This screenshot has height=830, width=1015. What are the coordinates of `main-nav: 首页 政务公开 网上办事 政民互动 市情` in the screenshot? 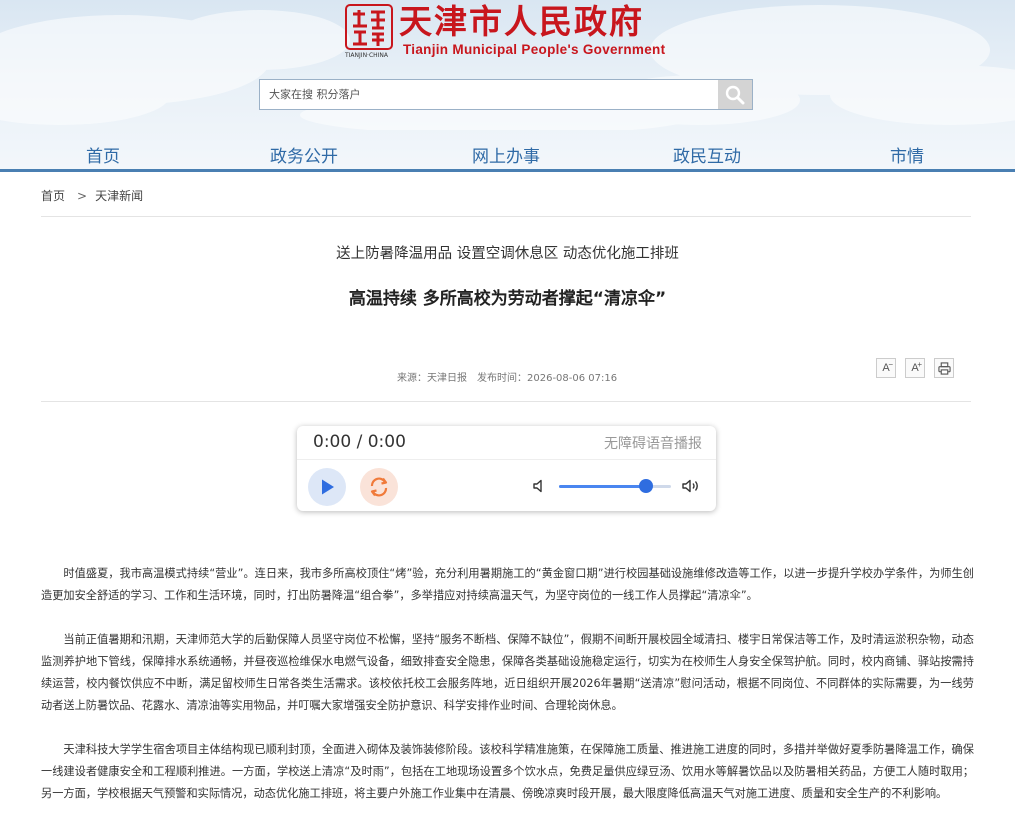 It's located at (507, 153).